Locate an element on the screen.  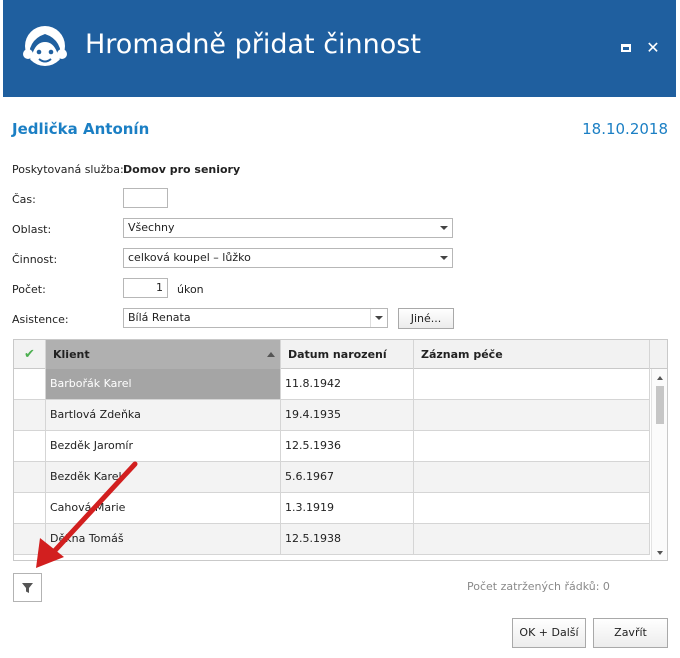
area-select: Všechny is located at coordinates (288, 228).